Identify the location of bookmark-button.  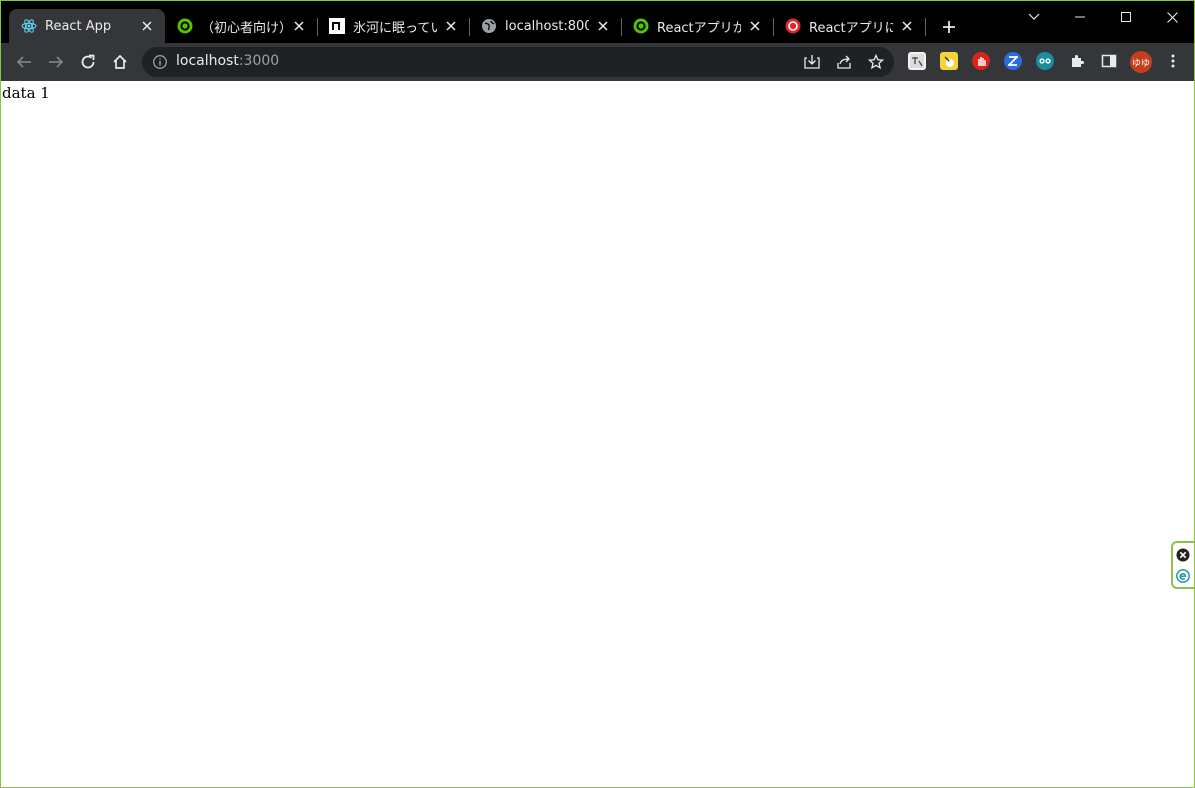
(876, 62).